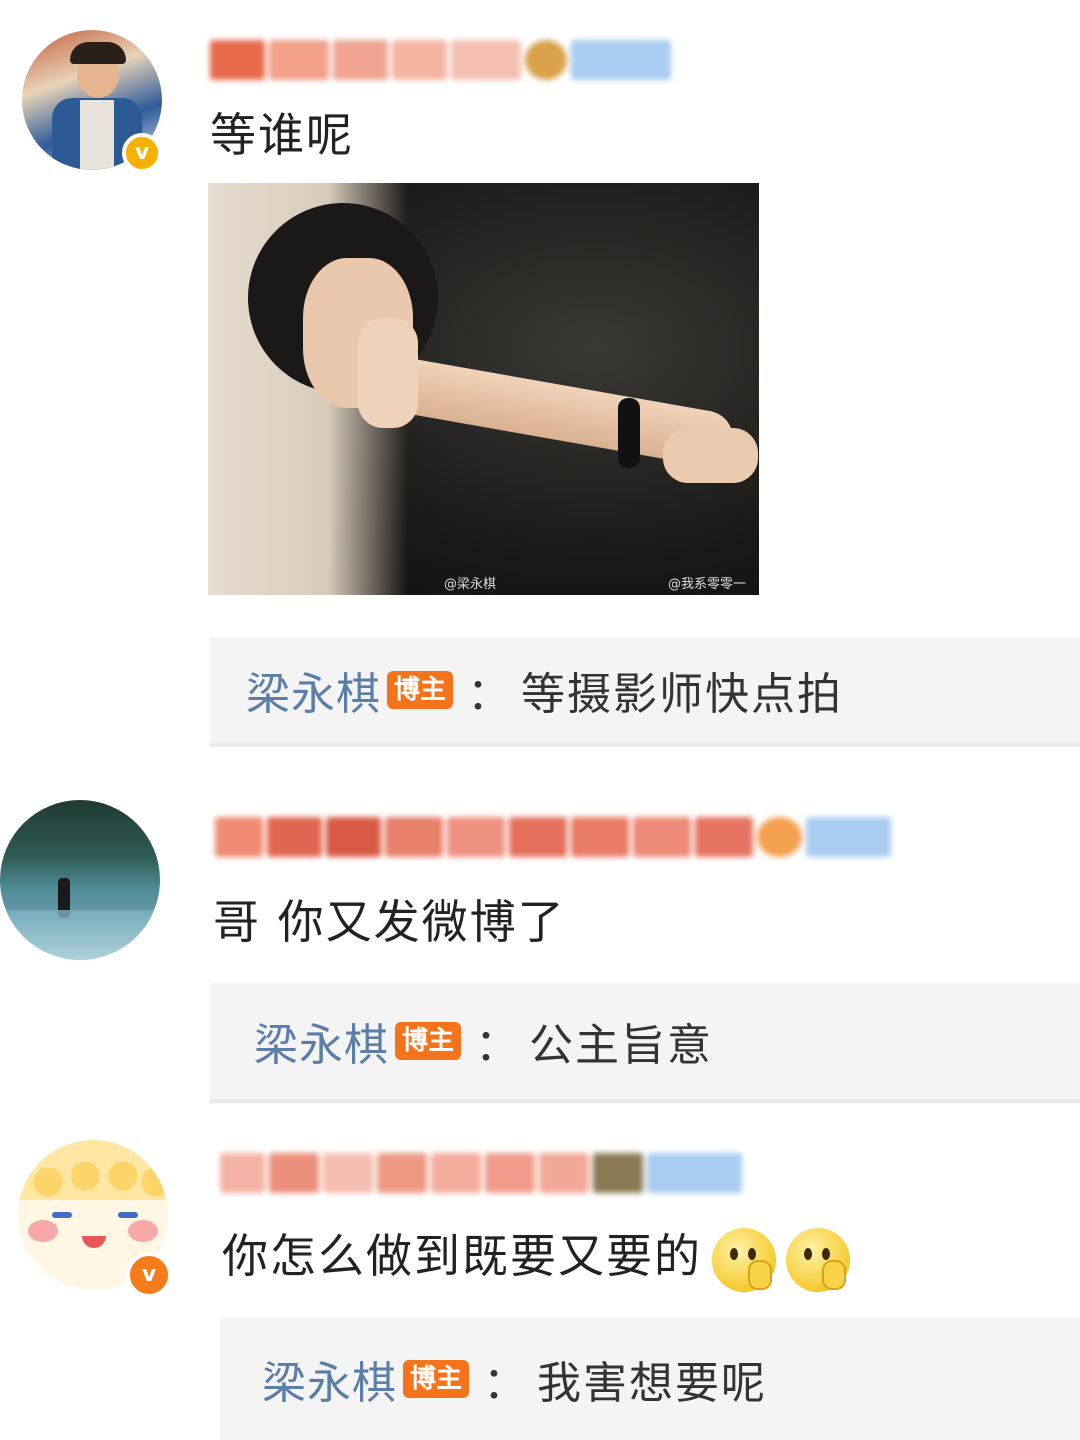 The height and width of the screenshot is (1440, 1080). I want to click on reply-text: 公主旨意, so click(621, 1045).